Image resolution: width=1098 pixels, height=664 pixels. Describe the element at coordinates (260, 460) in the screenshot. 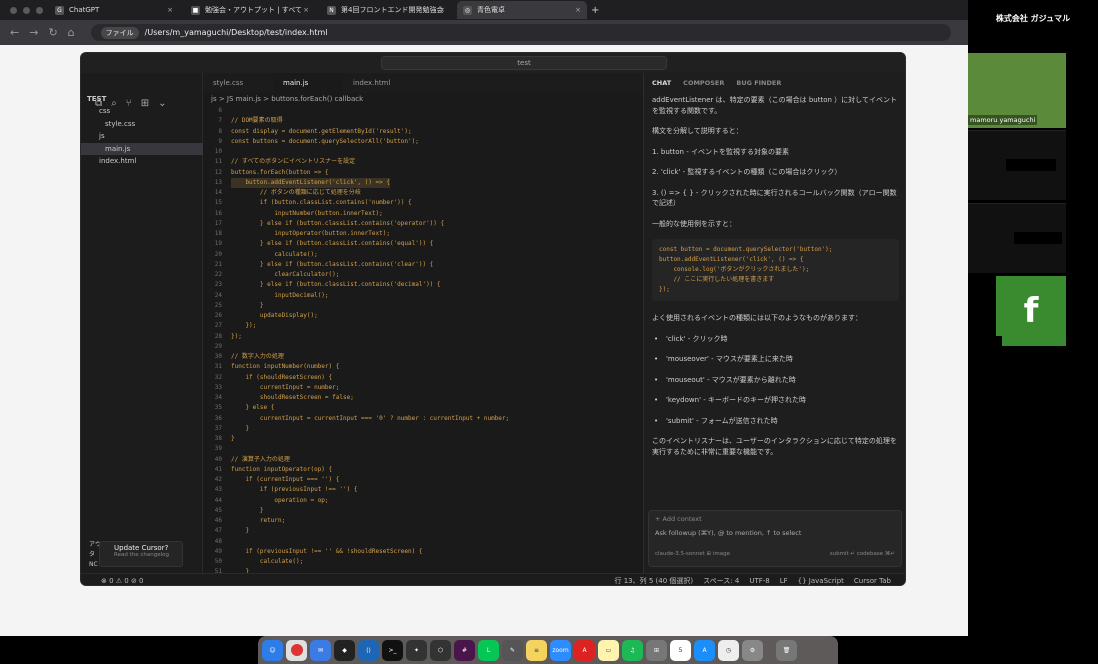

I see `line-text: // 演算子入力の処理` at that location.